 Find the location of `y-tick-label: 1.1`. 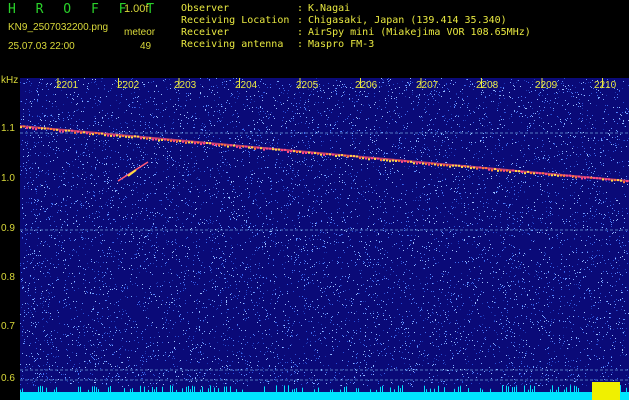

y-tick-label: 1.1 is located at coordinates (8, 128).